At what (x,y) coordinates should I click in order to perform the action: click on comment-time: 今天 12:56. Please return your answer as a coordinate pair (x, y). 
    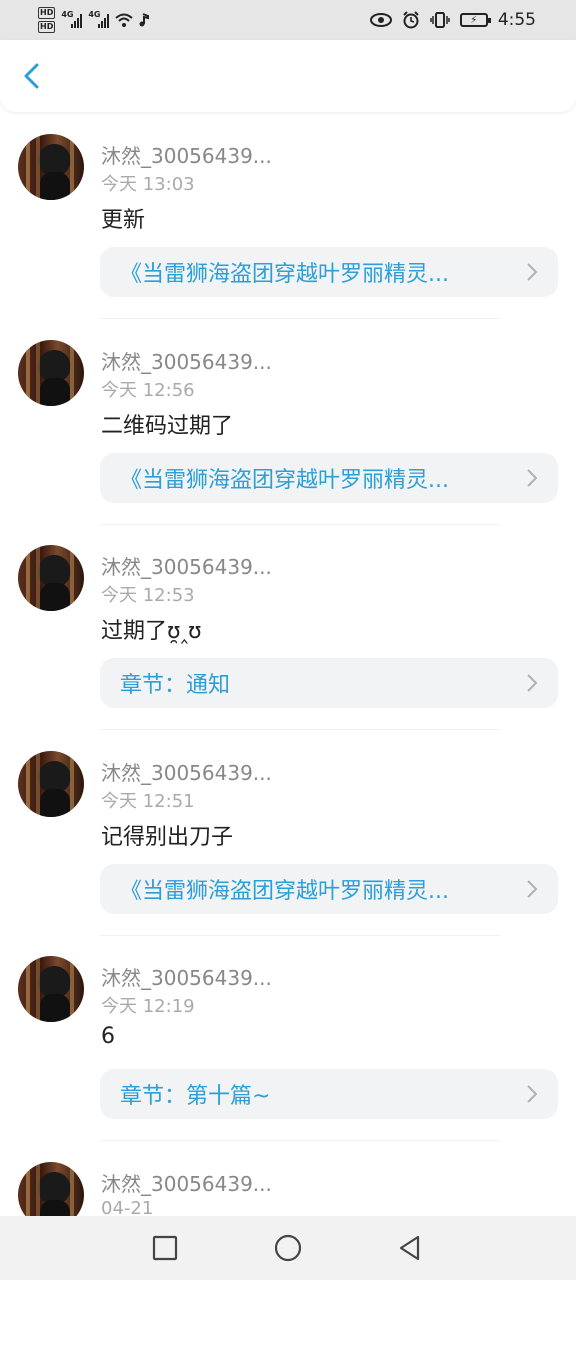
    Looking at the image, I should click on (148, 389).